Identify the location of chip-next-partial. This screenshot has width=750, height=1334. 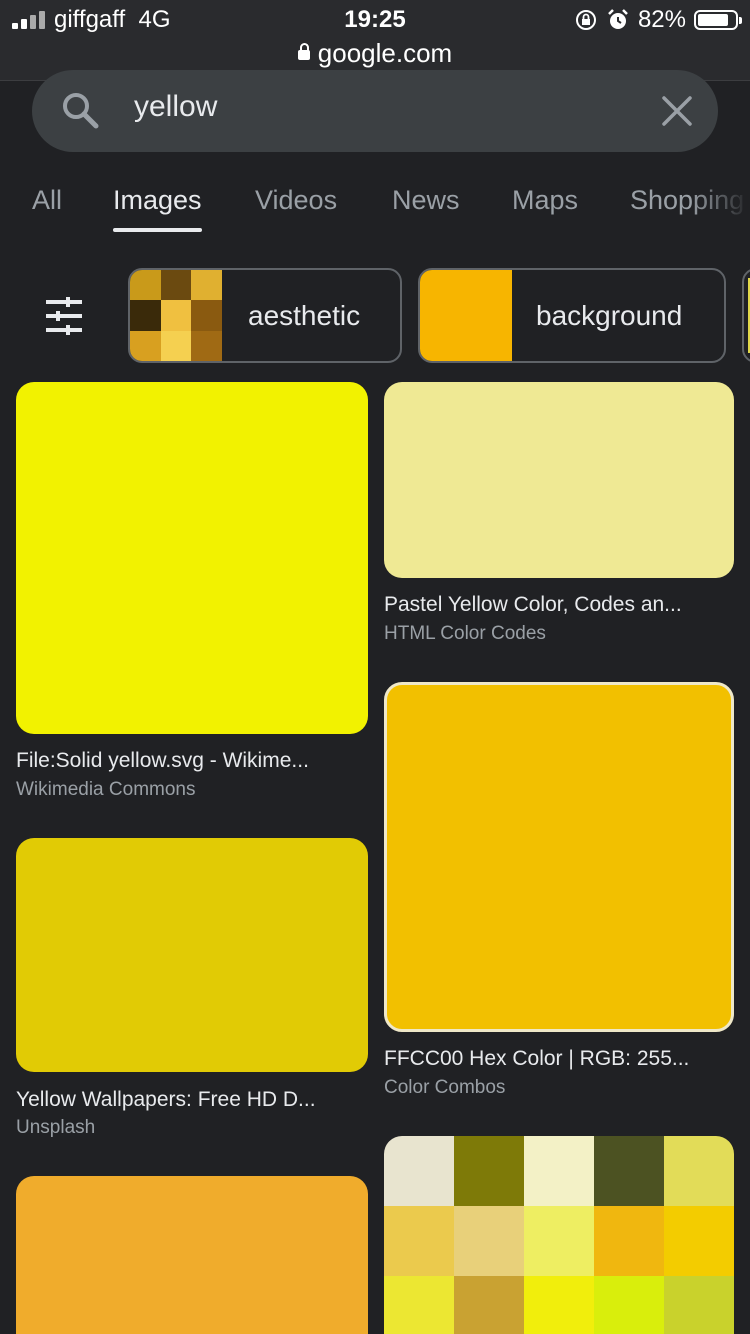
(746, 315).